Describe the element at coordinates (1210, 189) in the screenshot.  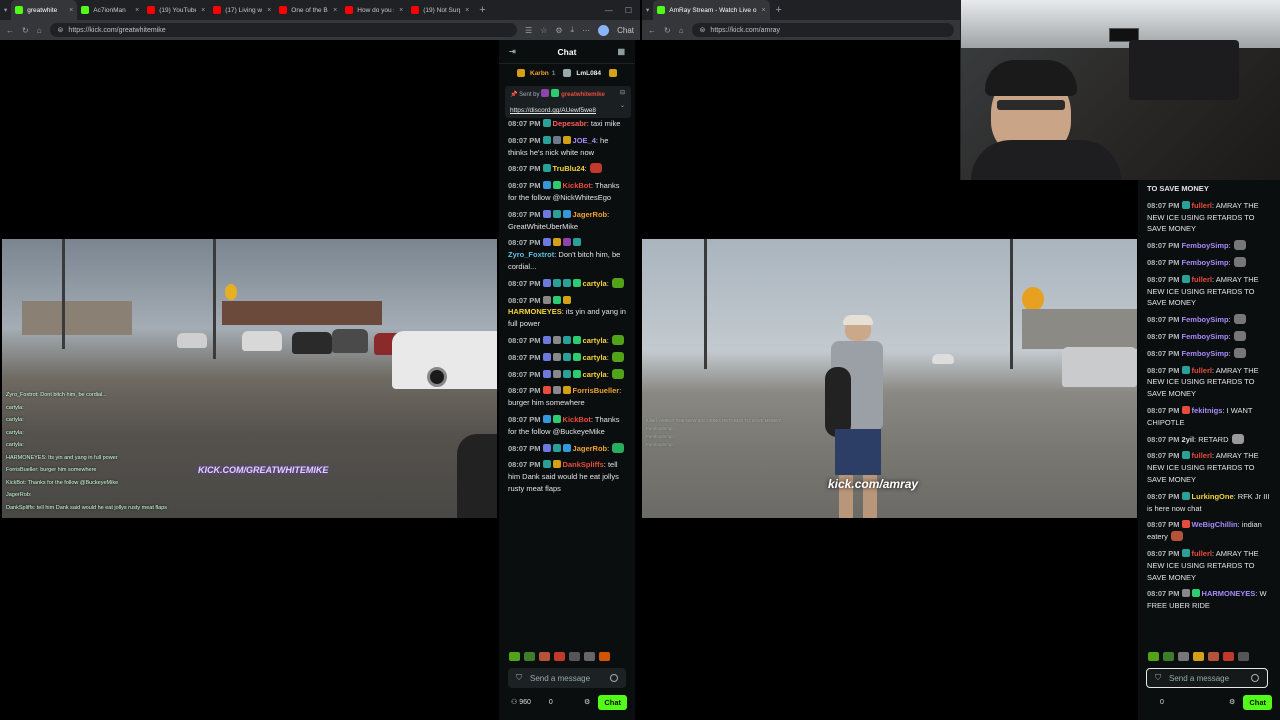
I see `chat-message: TO SAVE MONEY` at that location.